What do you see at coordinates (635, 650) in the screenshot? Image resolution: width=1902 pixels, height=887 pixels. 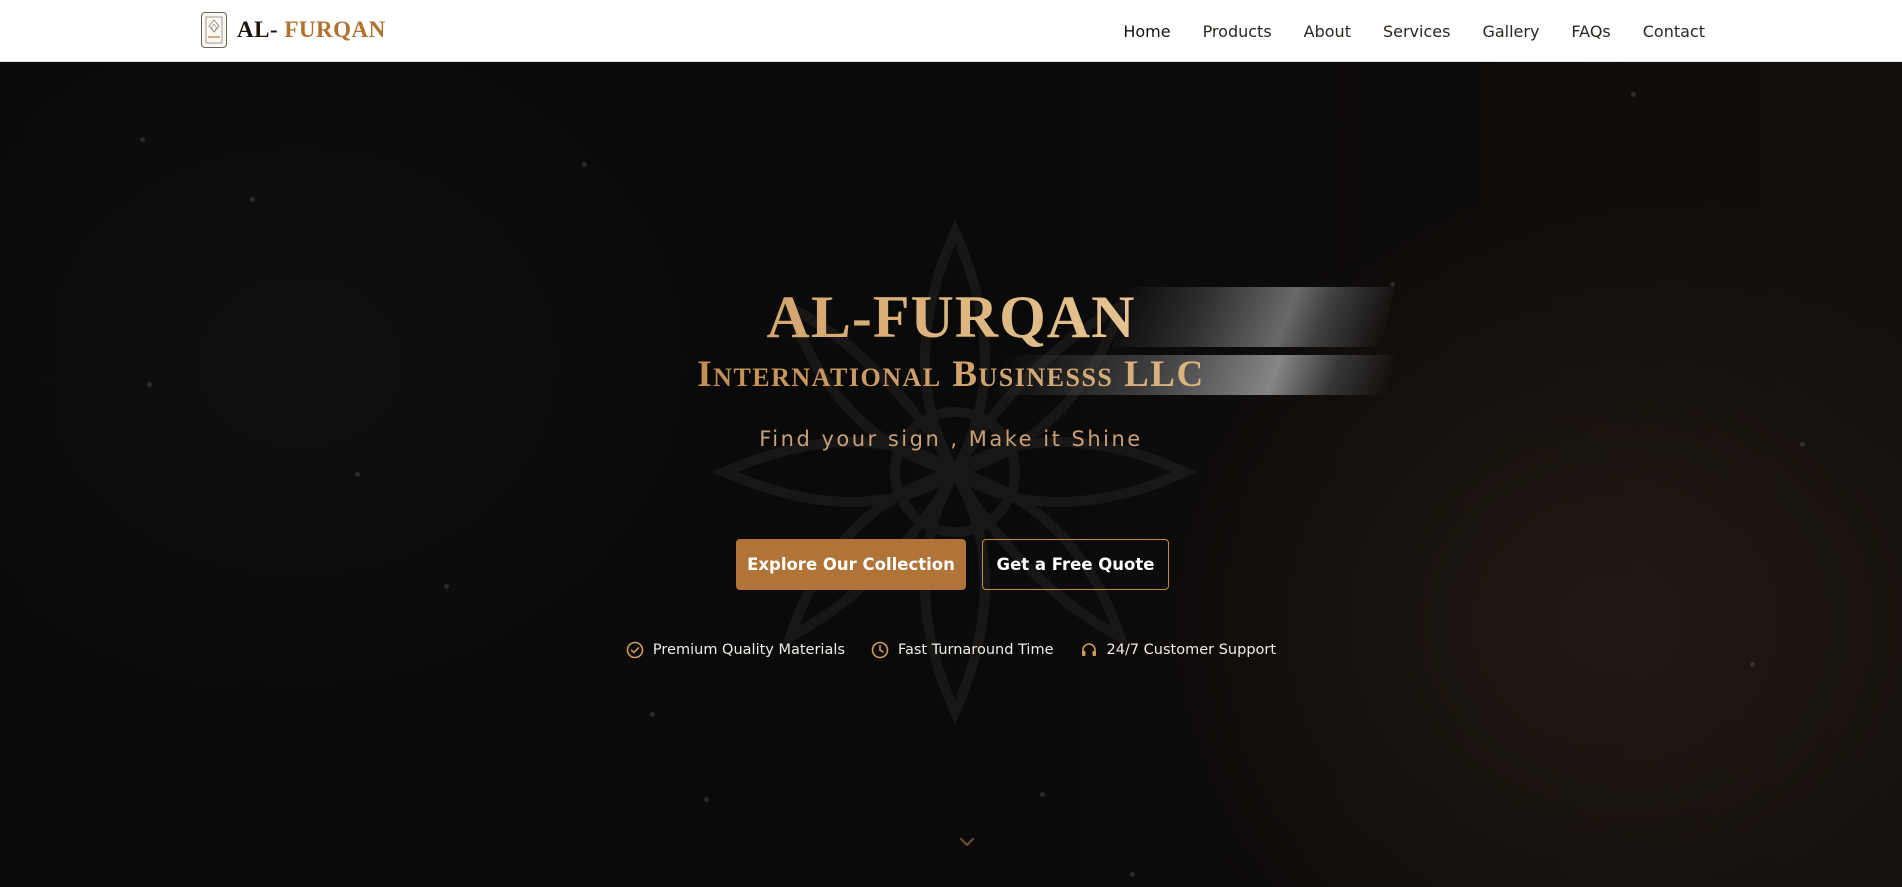 I see `check-circle-icon` at bounding box center [635, 650].